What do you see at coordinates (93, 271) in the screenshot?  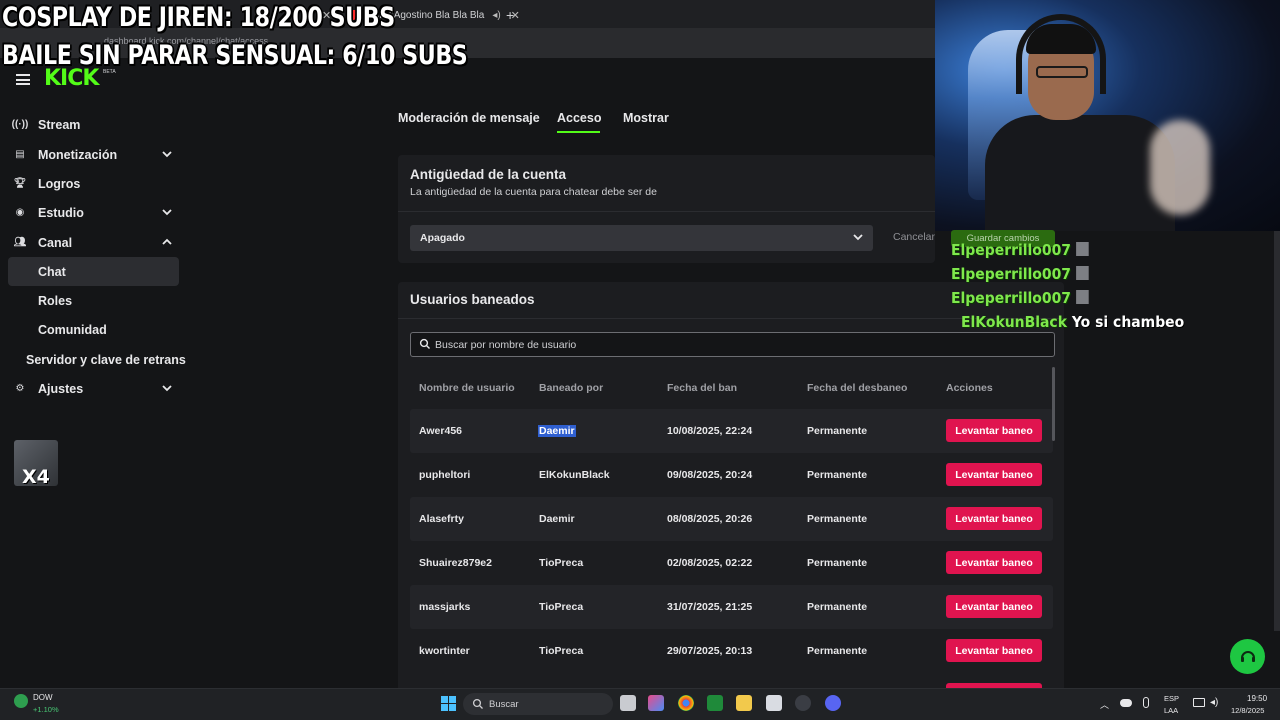 I see `sidebar-item-chat-active-bg` at bounding box center [93, 271].